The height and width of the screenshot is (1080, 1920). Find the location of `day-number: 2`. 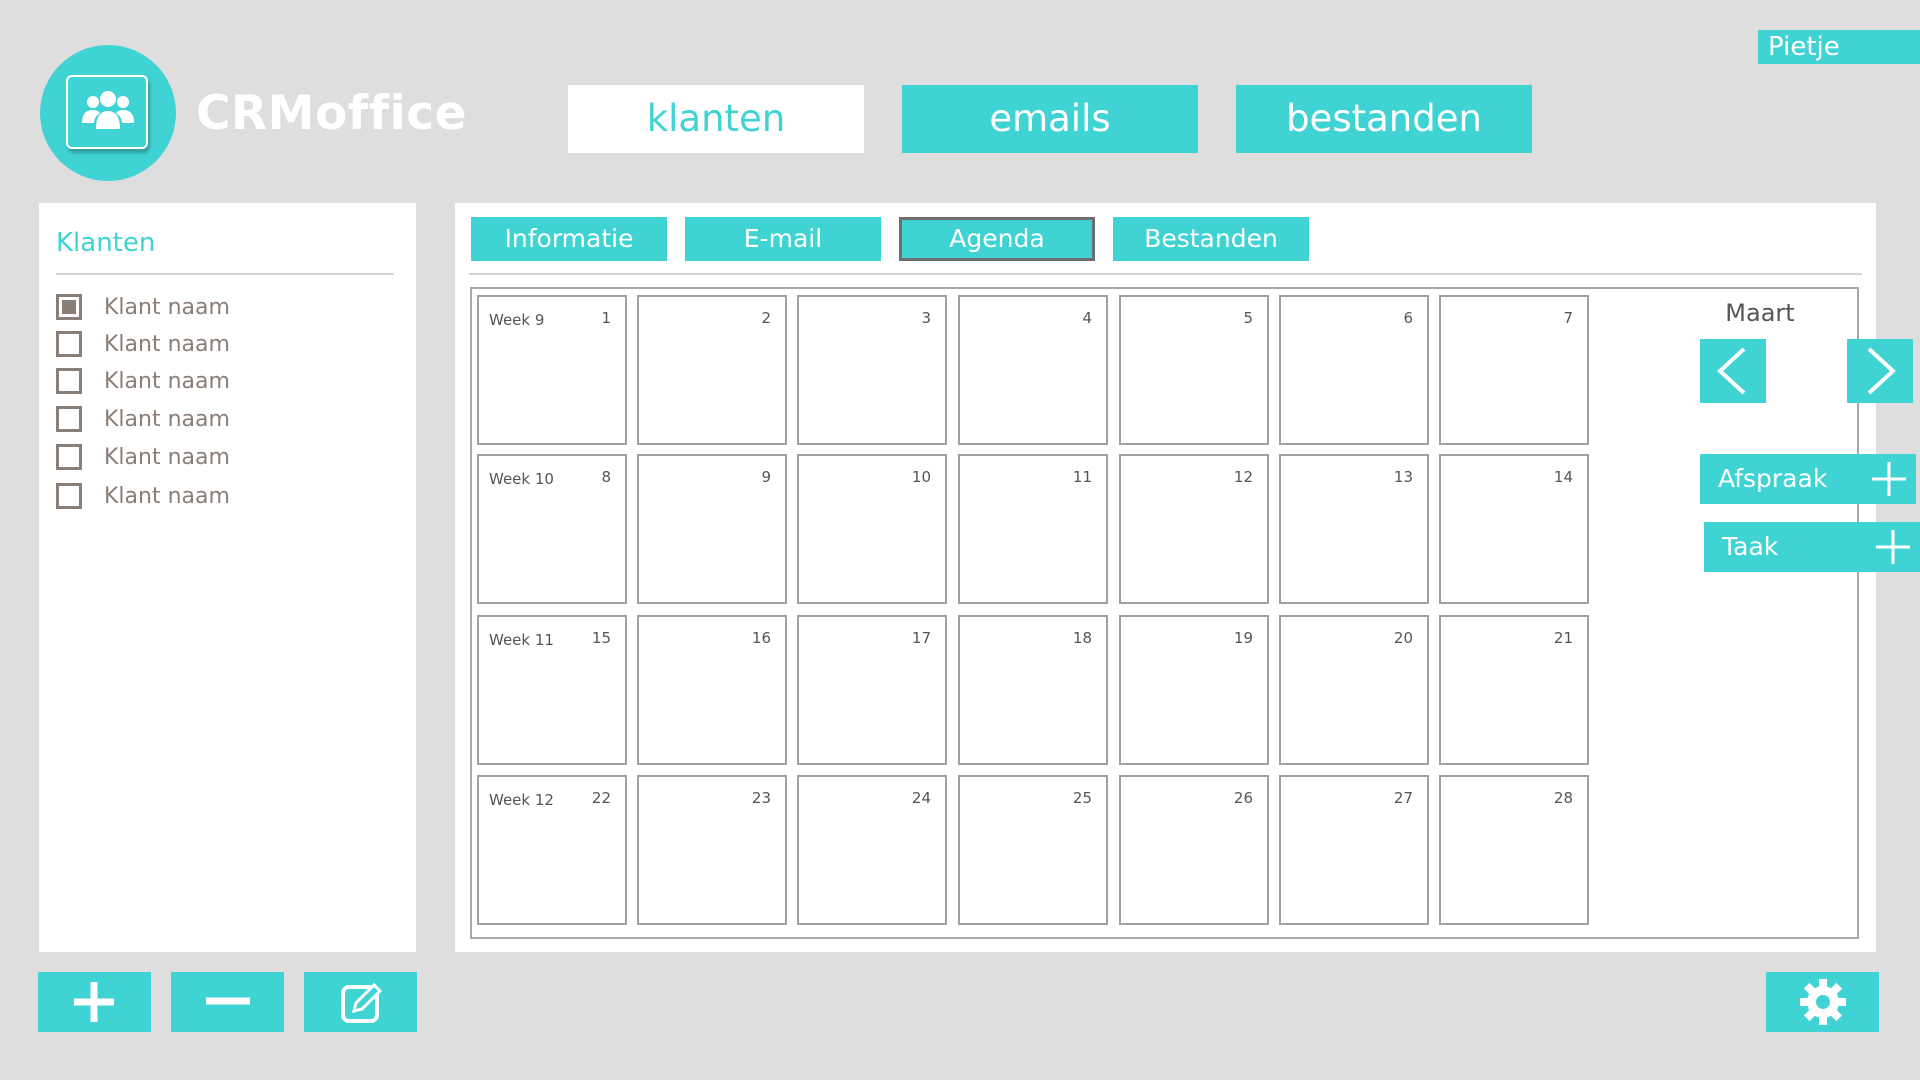

day-number: 2 is located at coordinates (766, 318).